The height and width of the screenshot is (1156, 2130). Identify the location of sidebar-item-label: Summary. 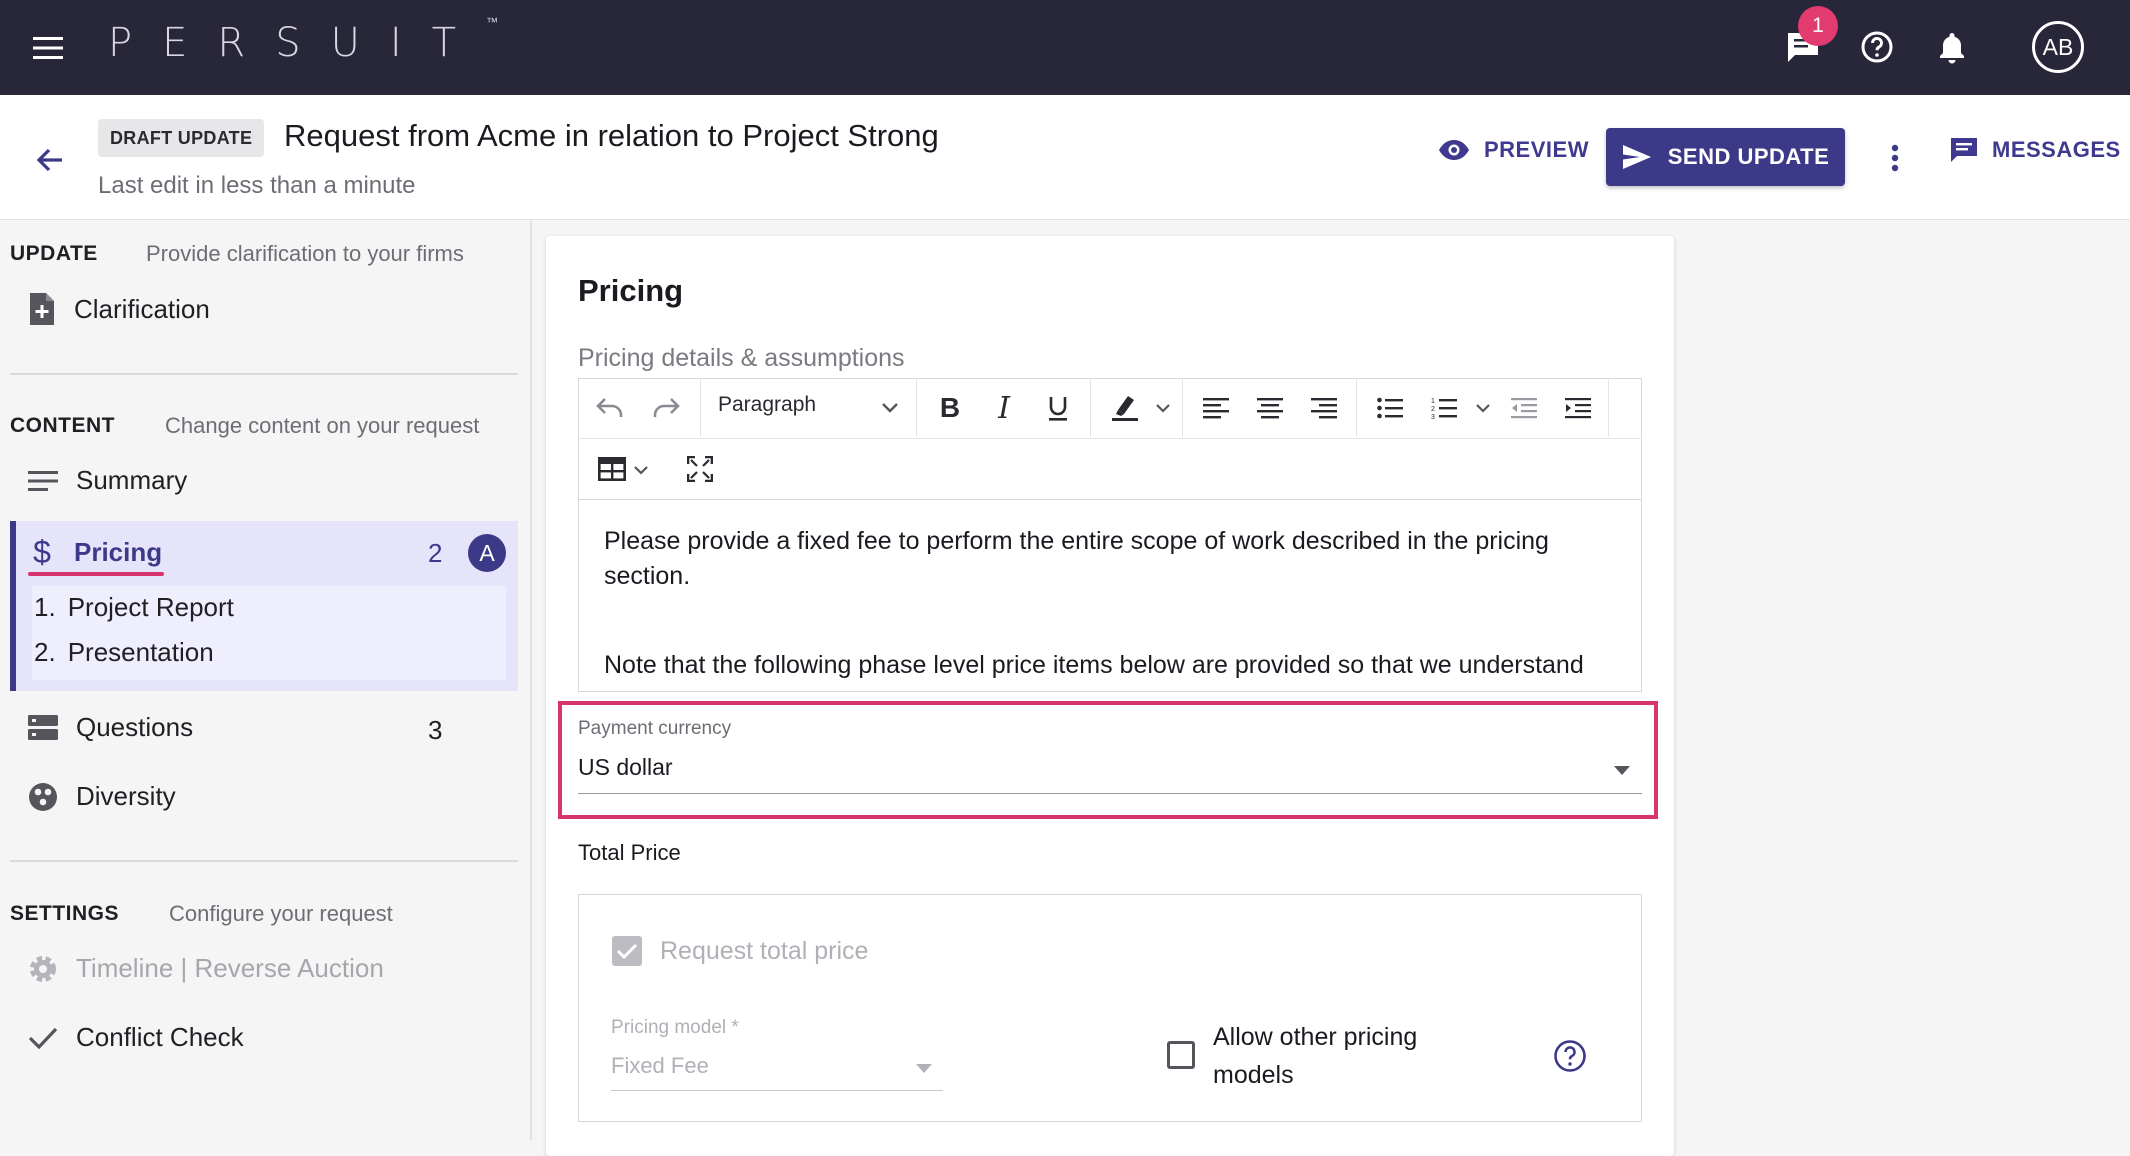
(132, 480).